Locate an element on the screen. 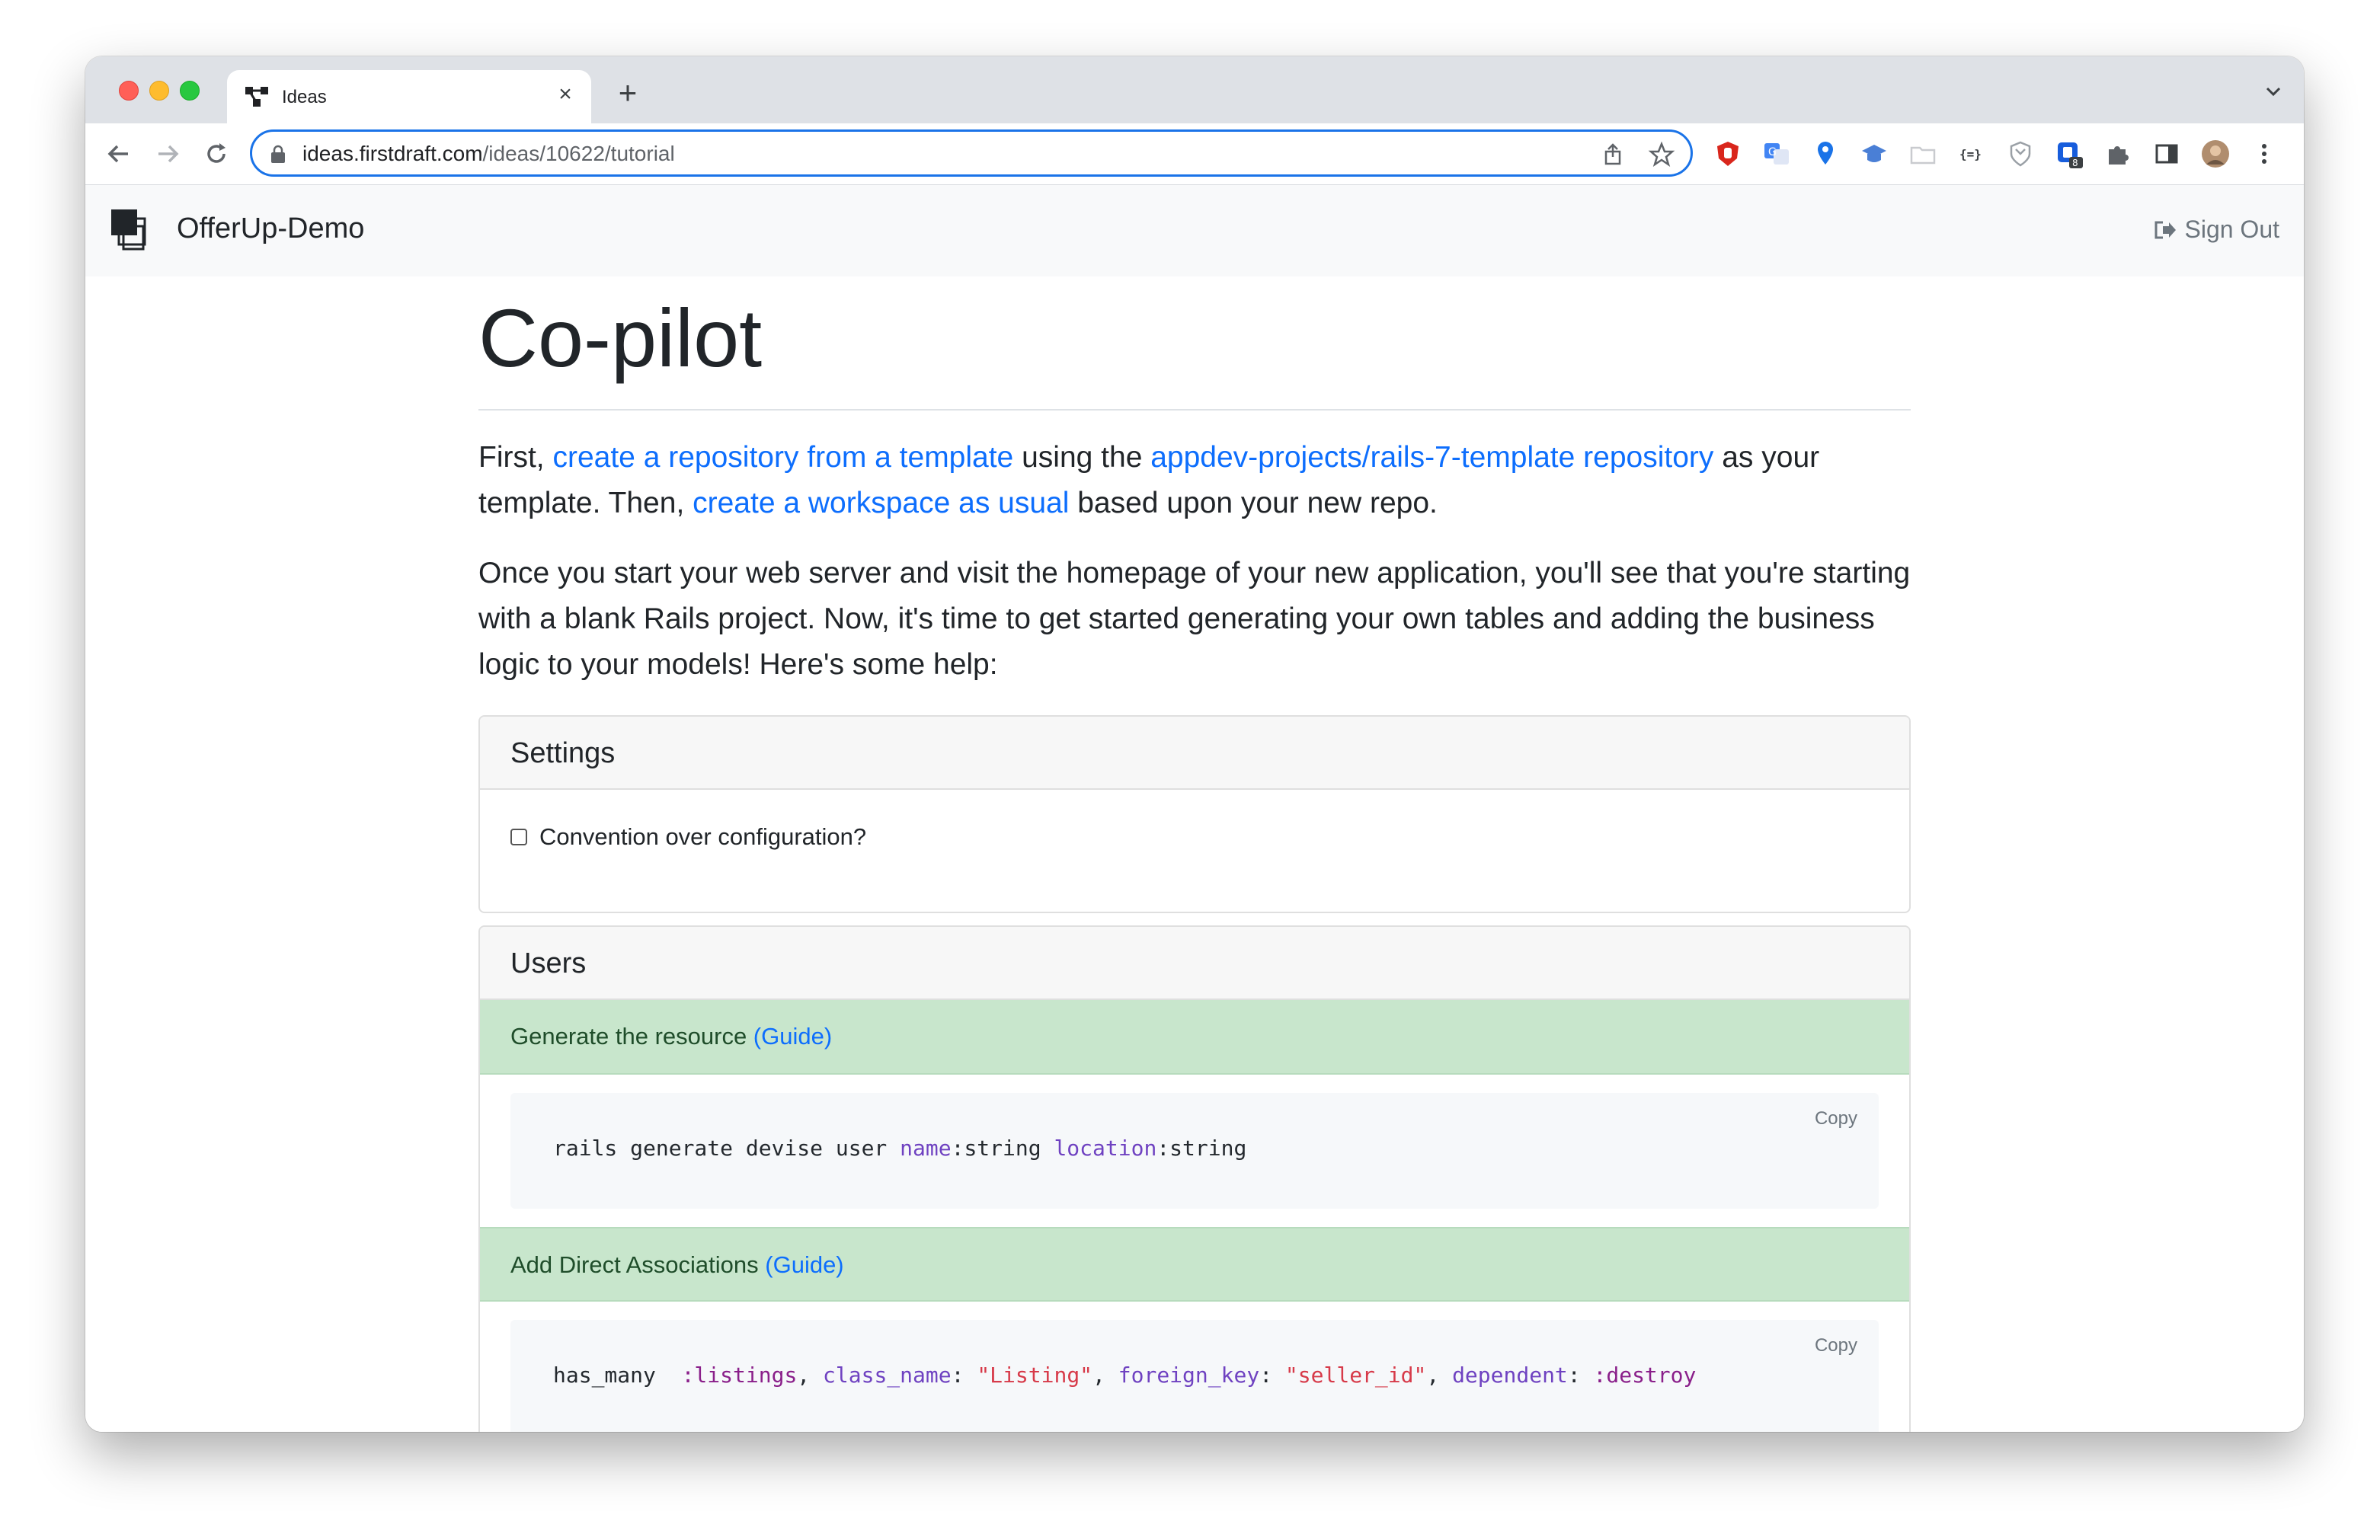 The width and height of the screenshot is (2380, 1540). extension-folder-icon is located at coordinates (1923, 154).